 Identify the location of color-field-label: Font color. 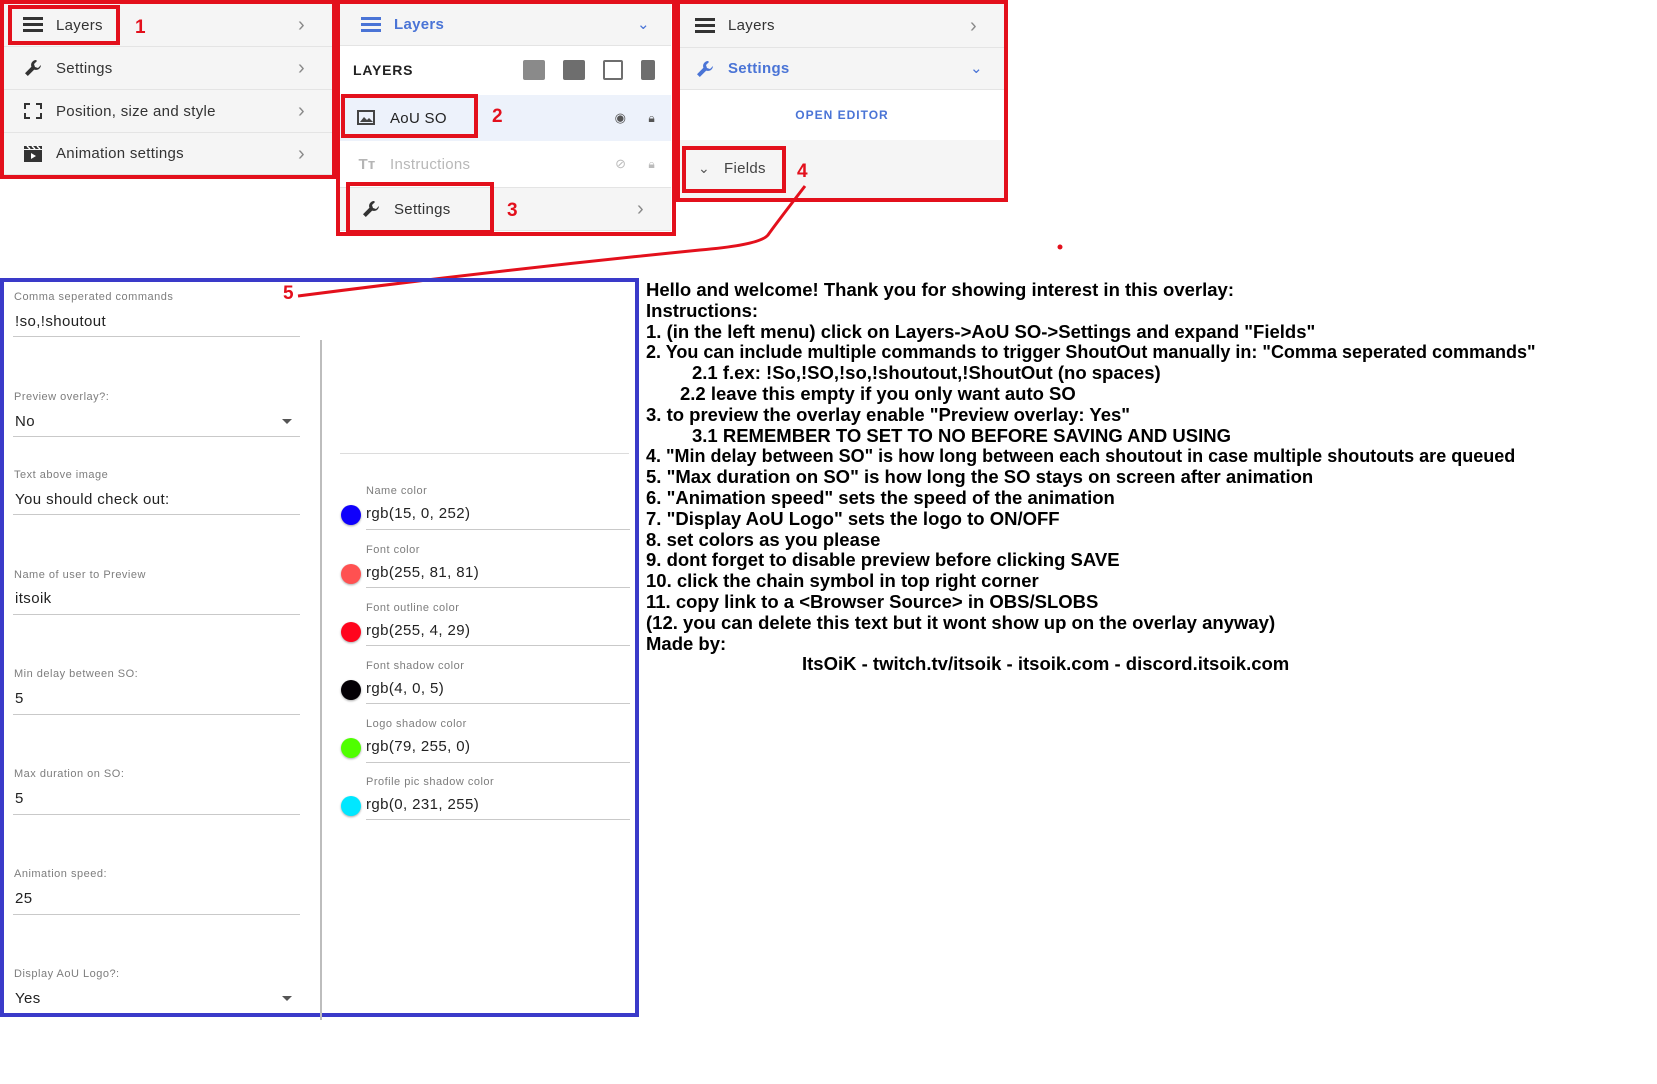
(393, 550).